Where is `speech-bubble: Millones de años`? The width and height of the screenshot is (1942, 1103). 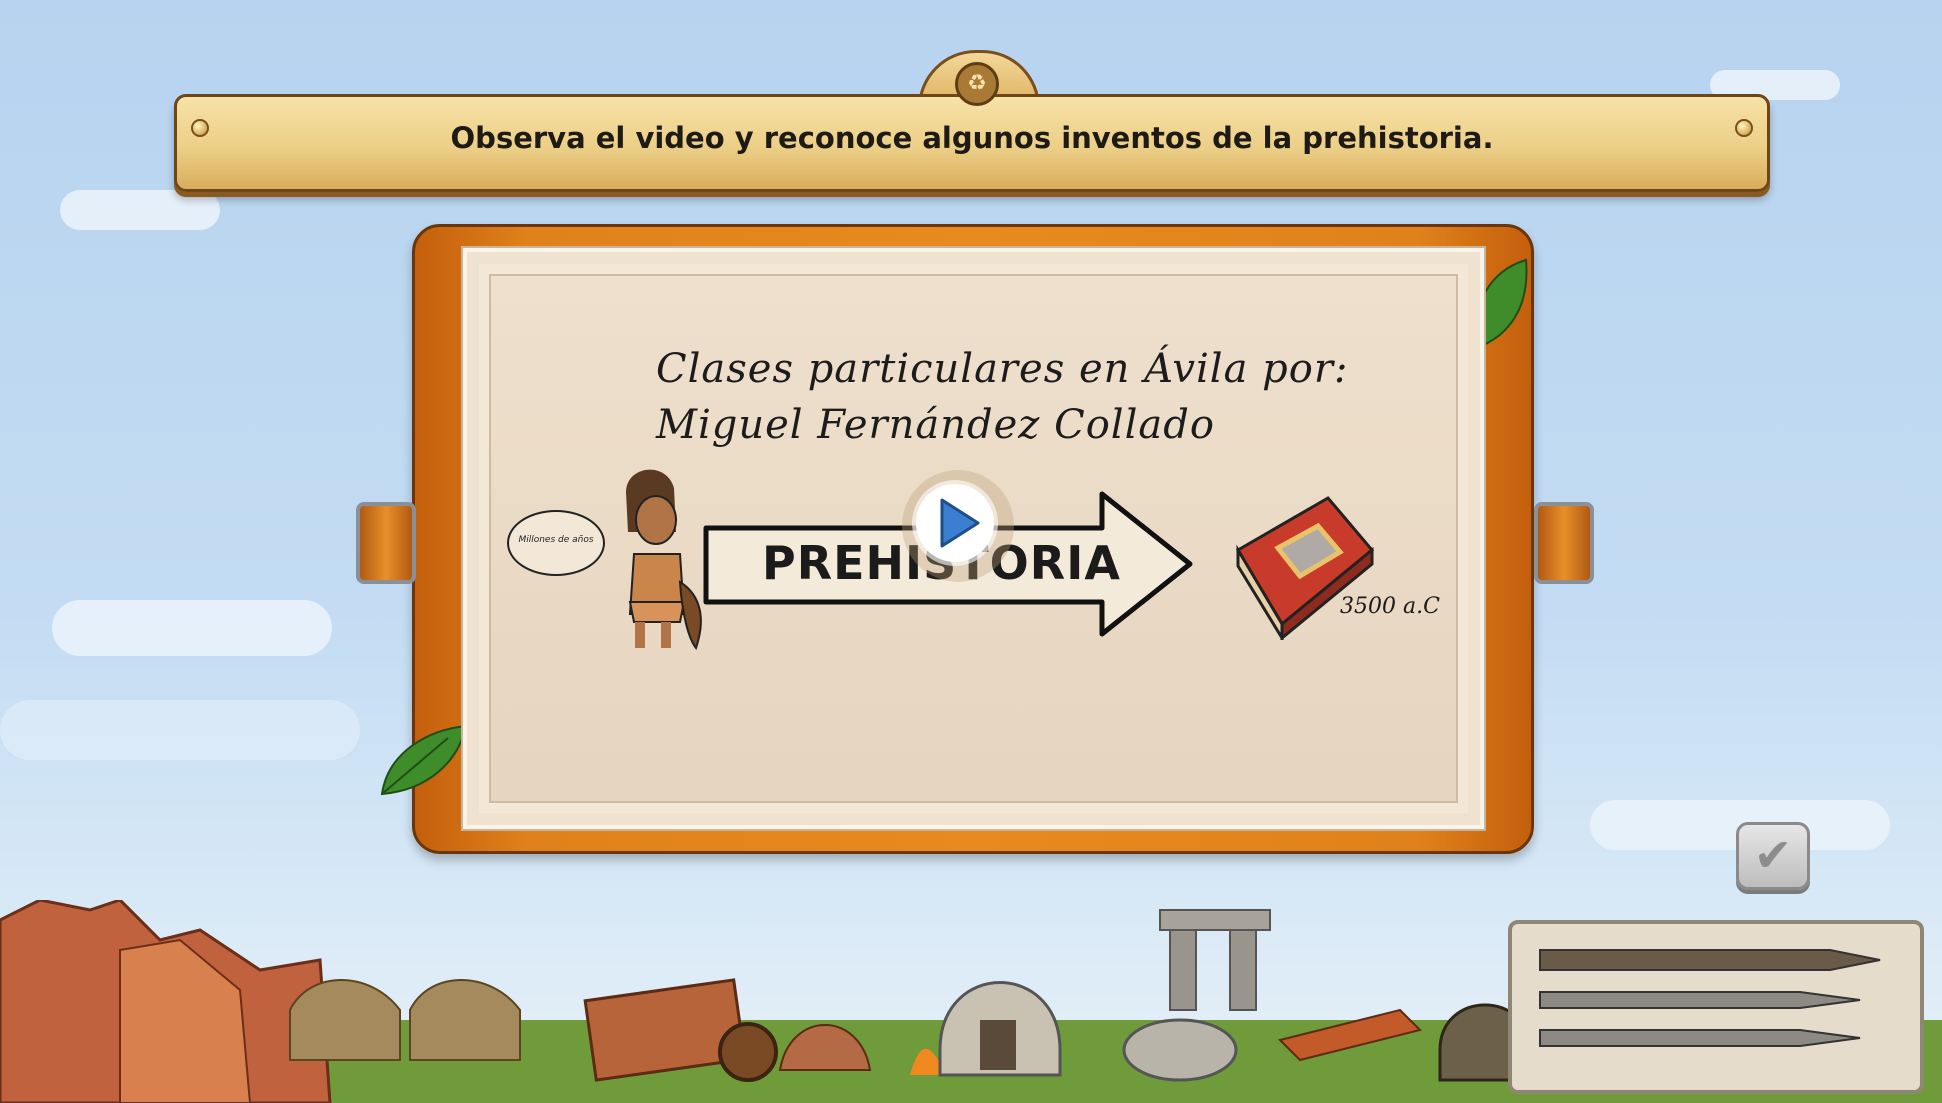 speech-bubble: Millones de años is located at coordinates (556, 543).